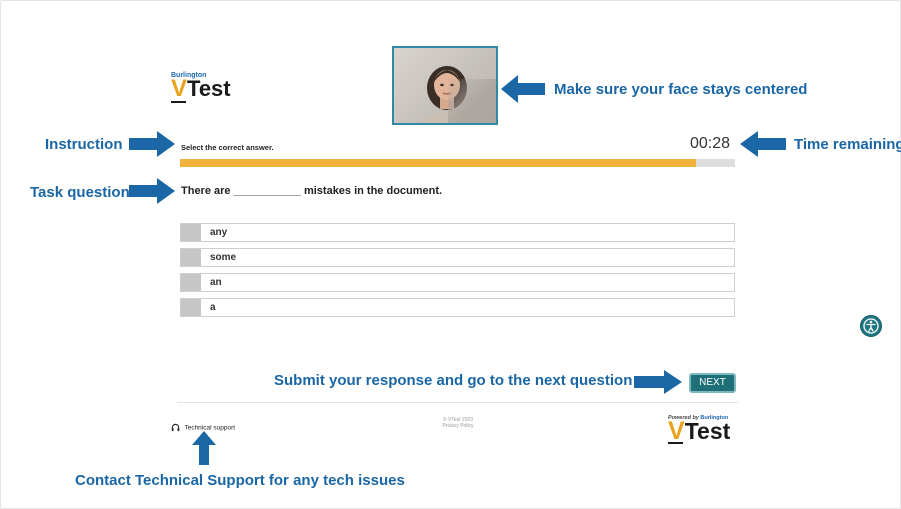 Image resolution: width=901 pixels, height=509 pixels. What do you see at coordinates (457, 232) in the screenshot?
I see `option-any: any` at bounding box center [457, 232].